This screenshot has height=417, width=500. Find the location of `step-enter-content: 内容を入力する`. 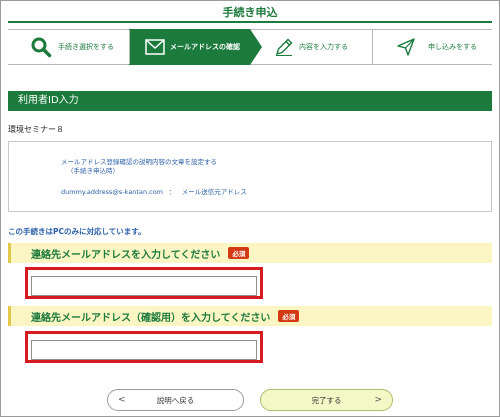

step-enter-content: 内容を入力する is located at coordinates (311, 47).